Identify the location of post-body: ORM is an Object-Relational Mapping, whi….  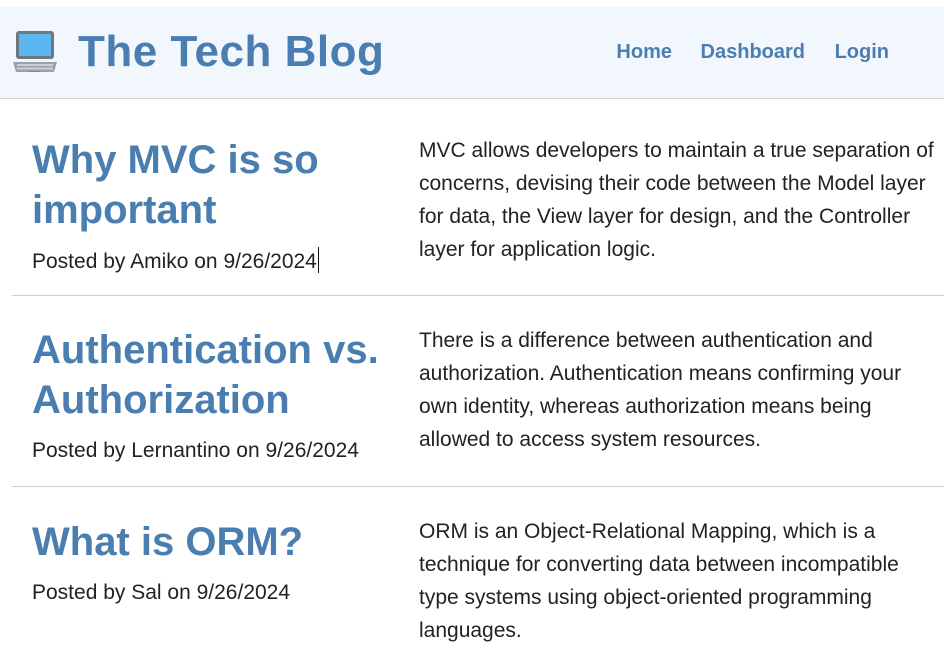
(659, 581).